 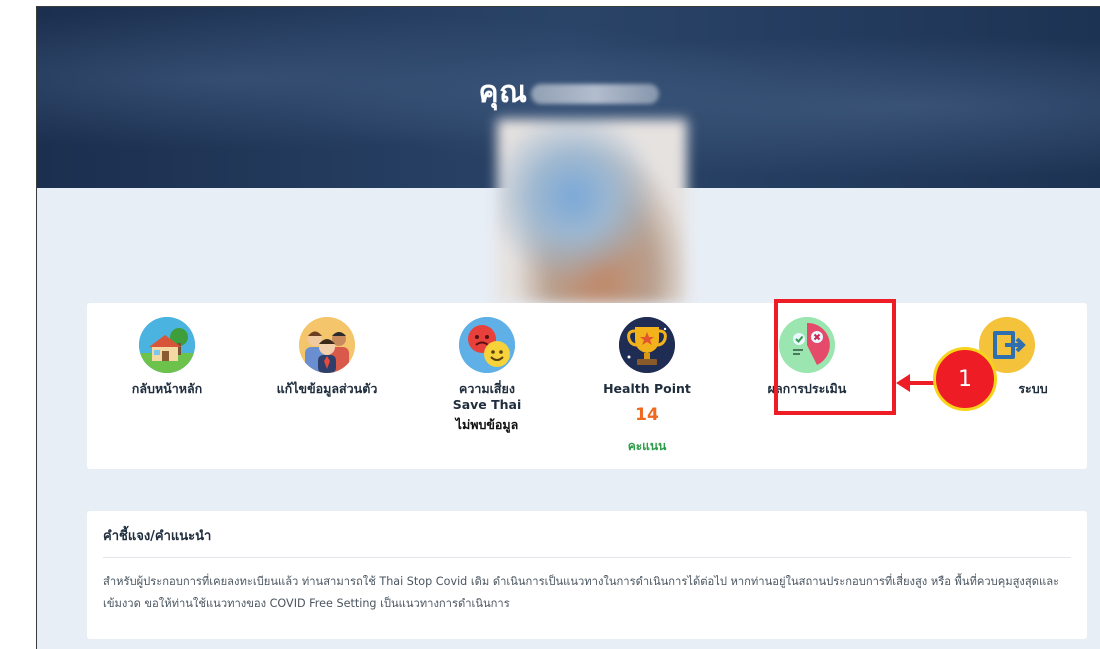 I want to click on user-name-prefix: คุณ, so click(x=503, y=92).